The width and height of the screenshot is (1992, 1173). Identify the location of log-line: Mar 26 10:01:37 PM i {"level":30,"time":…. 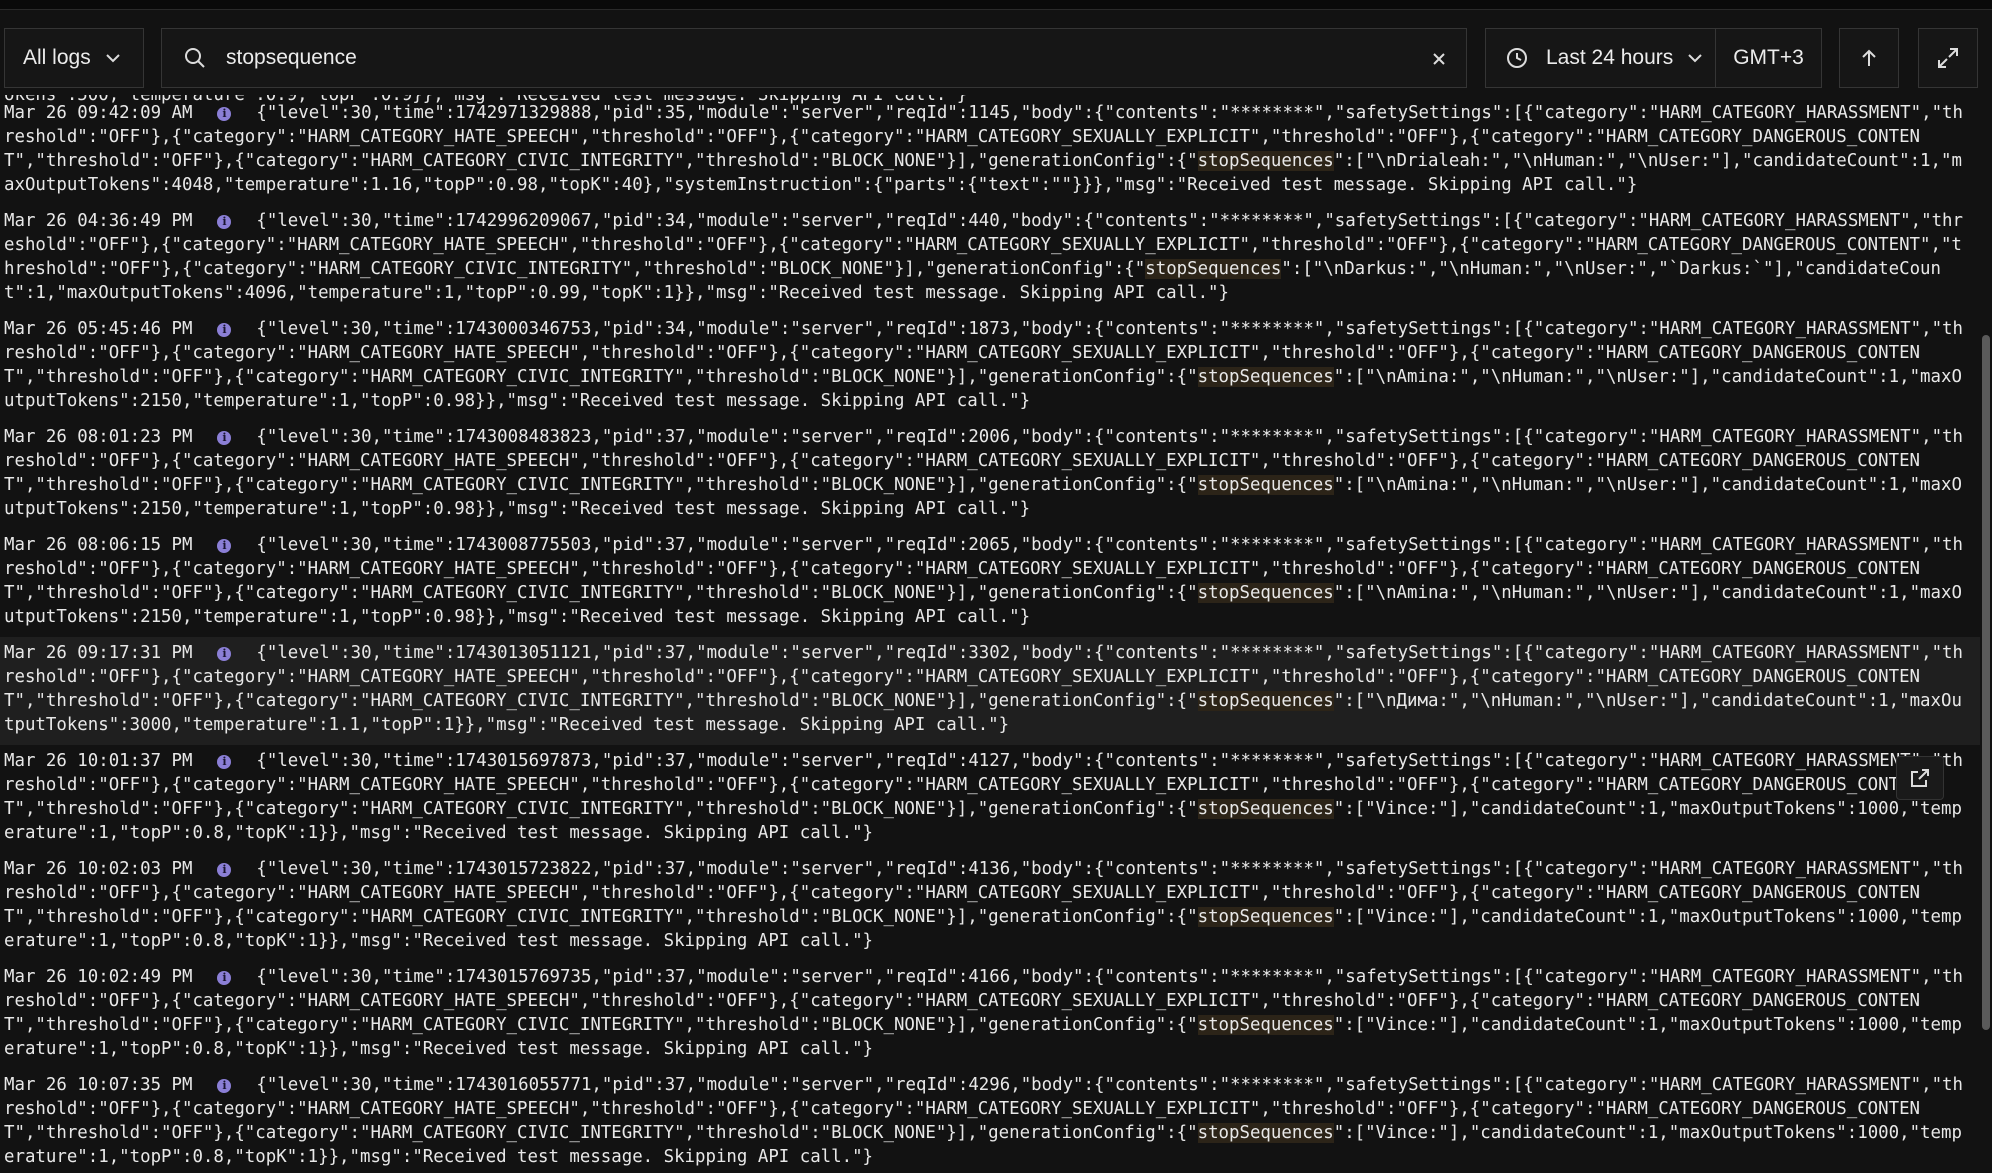
(984, 797).